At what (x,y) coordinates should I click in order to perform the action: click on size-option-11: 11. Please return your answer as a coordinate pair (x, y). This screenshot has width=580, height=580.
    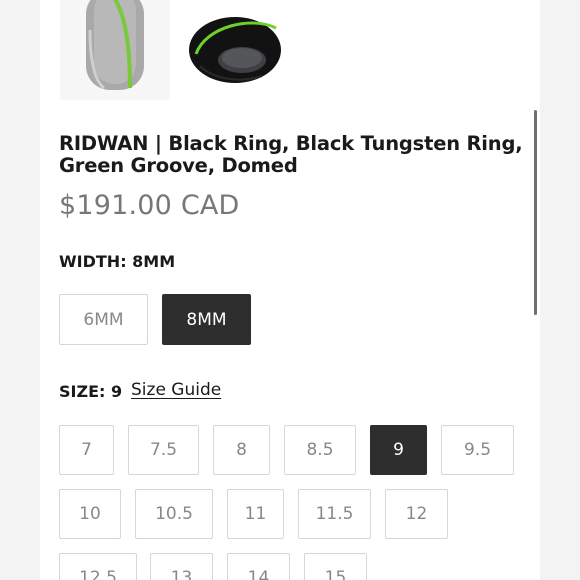
    Looking at the image, I should click on (255, 514).